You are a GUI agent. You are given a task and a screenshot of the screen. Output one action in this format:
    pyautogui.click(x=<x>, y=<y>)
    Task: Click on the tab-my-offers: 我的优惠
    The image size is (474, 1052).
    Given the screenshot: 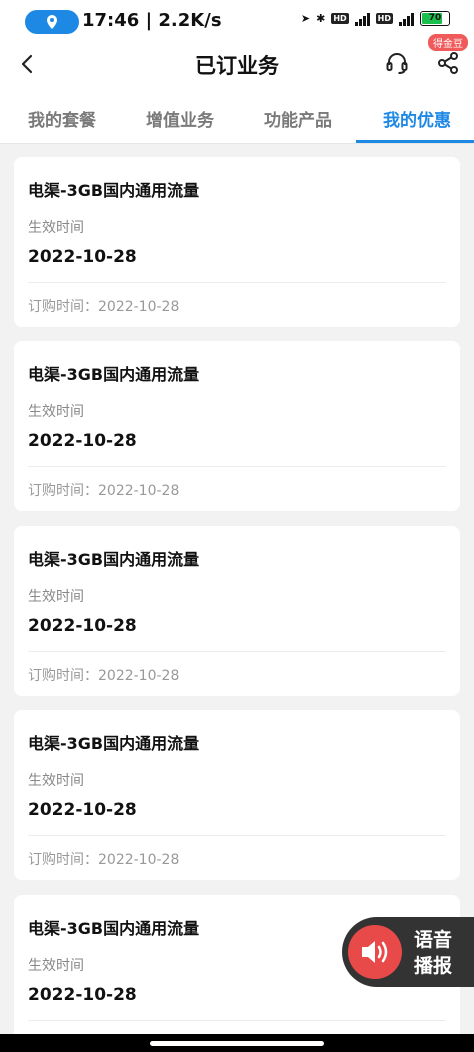 What is the action you would take?
    pyautogui.click(x=417, y=118)
    